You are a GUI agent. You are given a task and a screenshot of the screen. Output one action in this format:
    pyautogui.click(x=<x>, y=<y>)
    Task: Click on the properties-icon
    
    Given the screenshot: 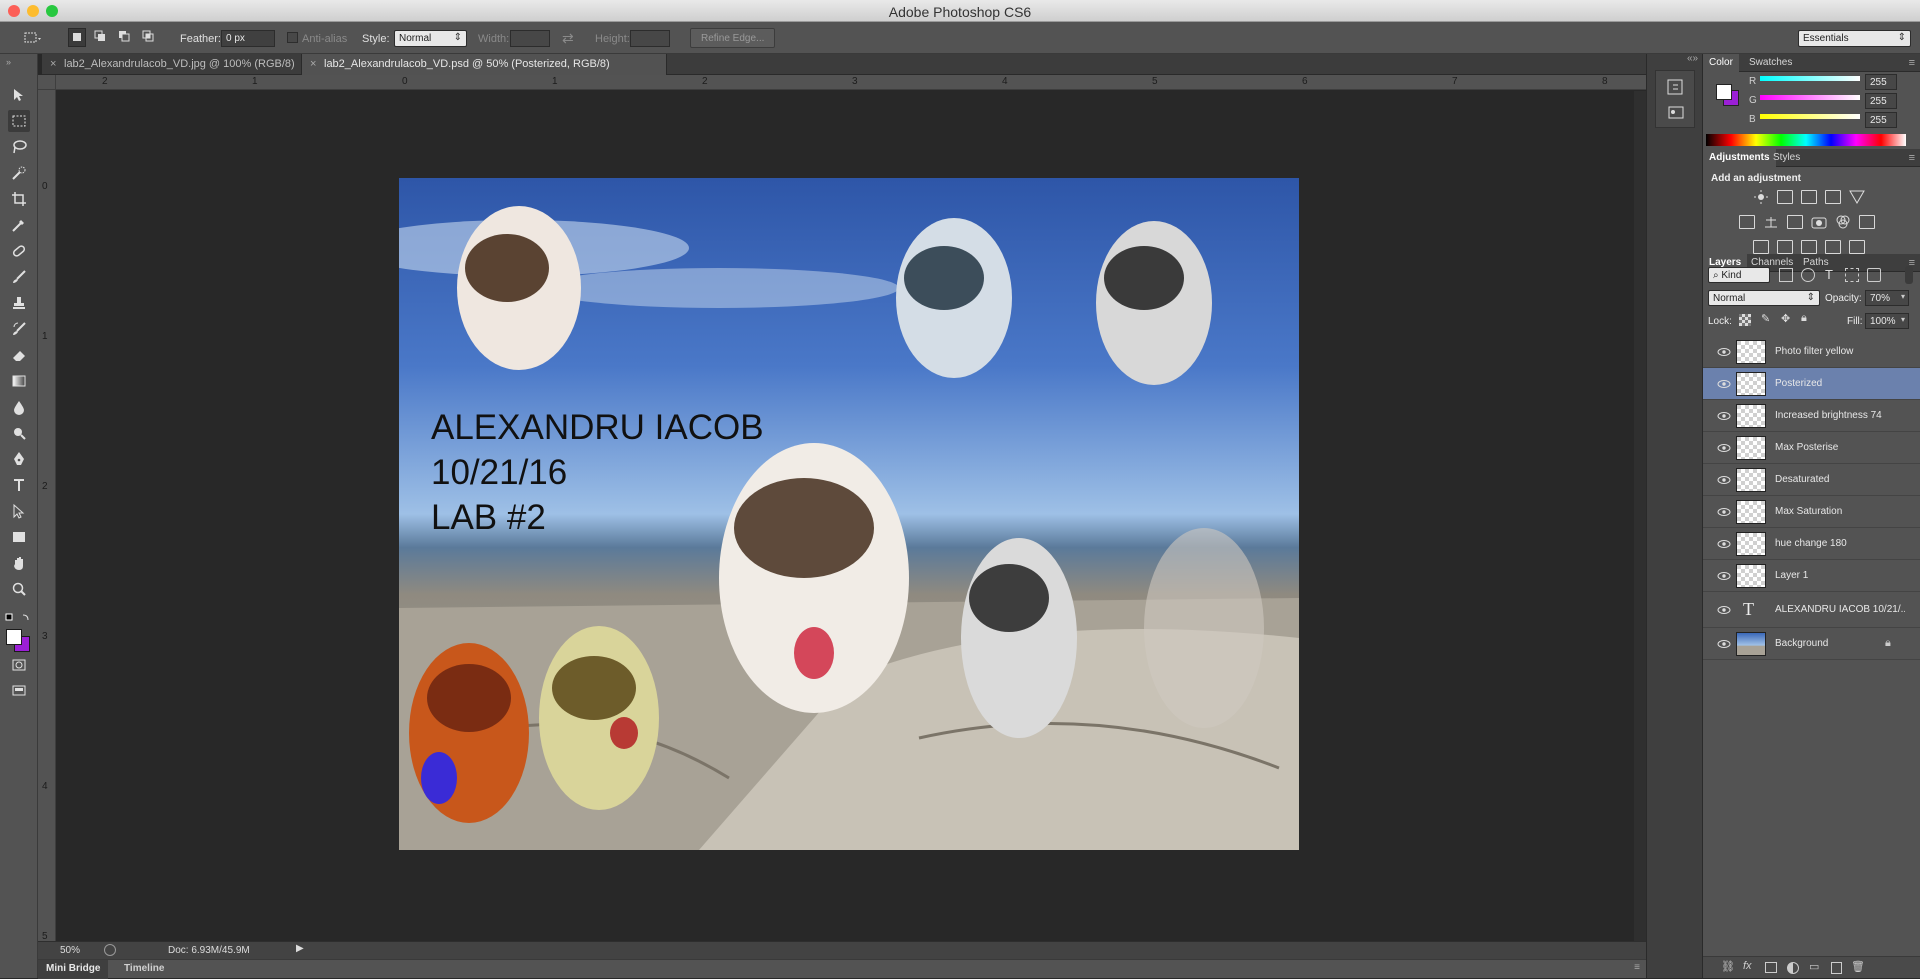 What is the action you would take?
    pyautogui.click(x=1676, y=114)
    